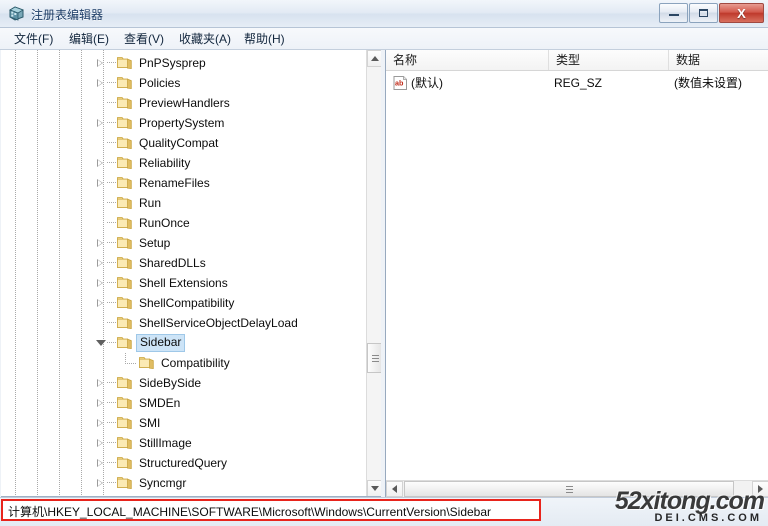 Image resolution: width=768 pixels, height=526 pixels. I want to click on tree-item-label: Syncmgr, so click(163, 483).